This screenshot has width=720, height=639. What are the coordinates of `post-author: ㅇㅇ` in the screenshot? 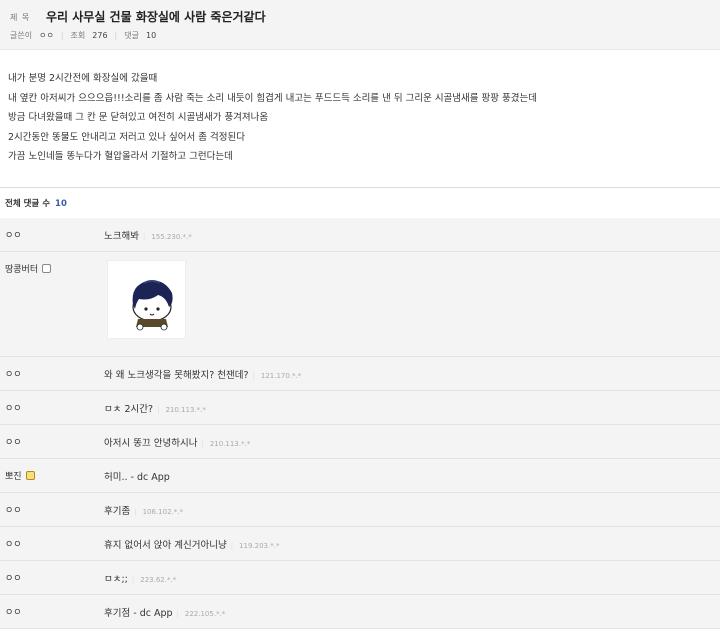 It's located at (46, 35).